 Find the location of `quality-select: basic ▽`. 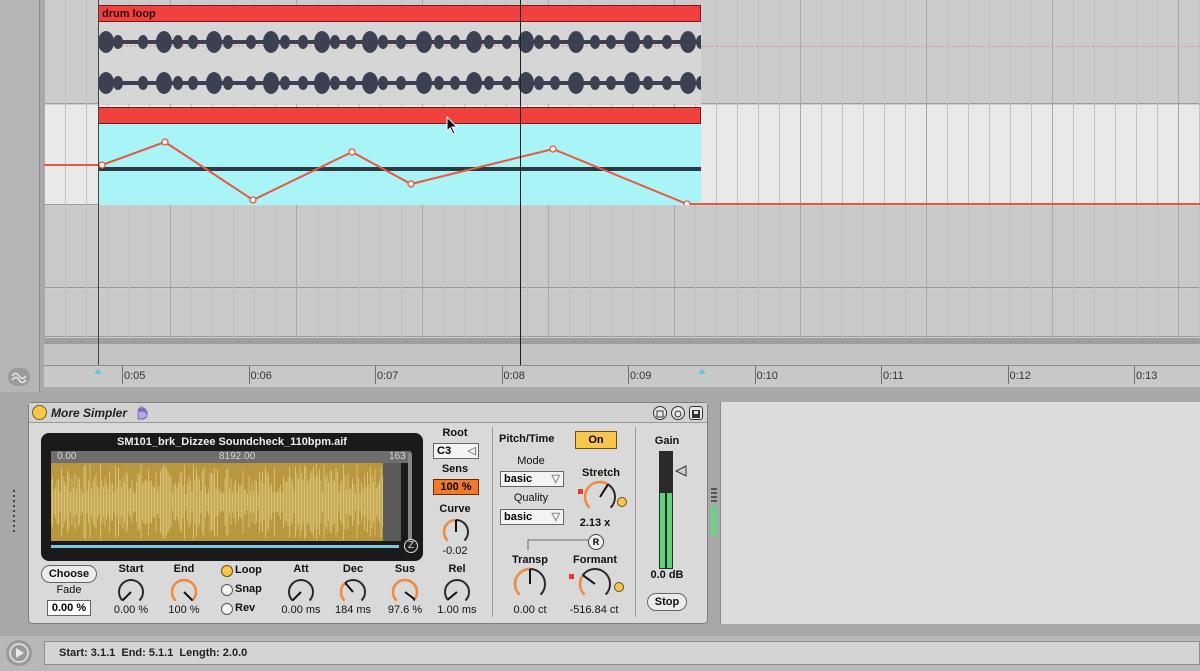

quality-select: basic ▽ is located at coordinates (532, 517).